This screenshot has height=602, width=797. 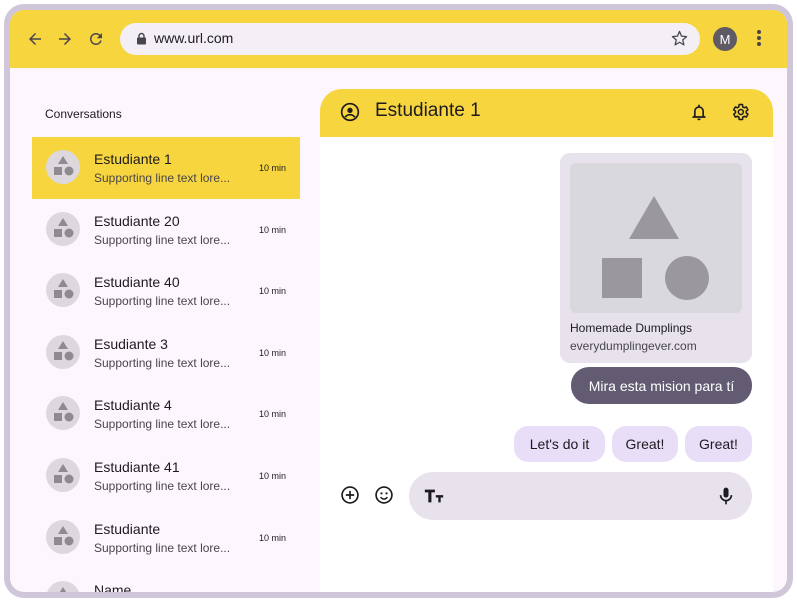 What do you see at coordinates (35, 39) in the screenshot?
I see `back-icon` at bounding box center [35, 39].